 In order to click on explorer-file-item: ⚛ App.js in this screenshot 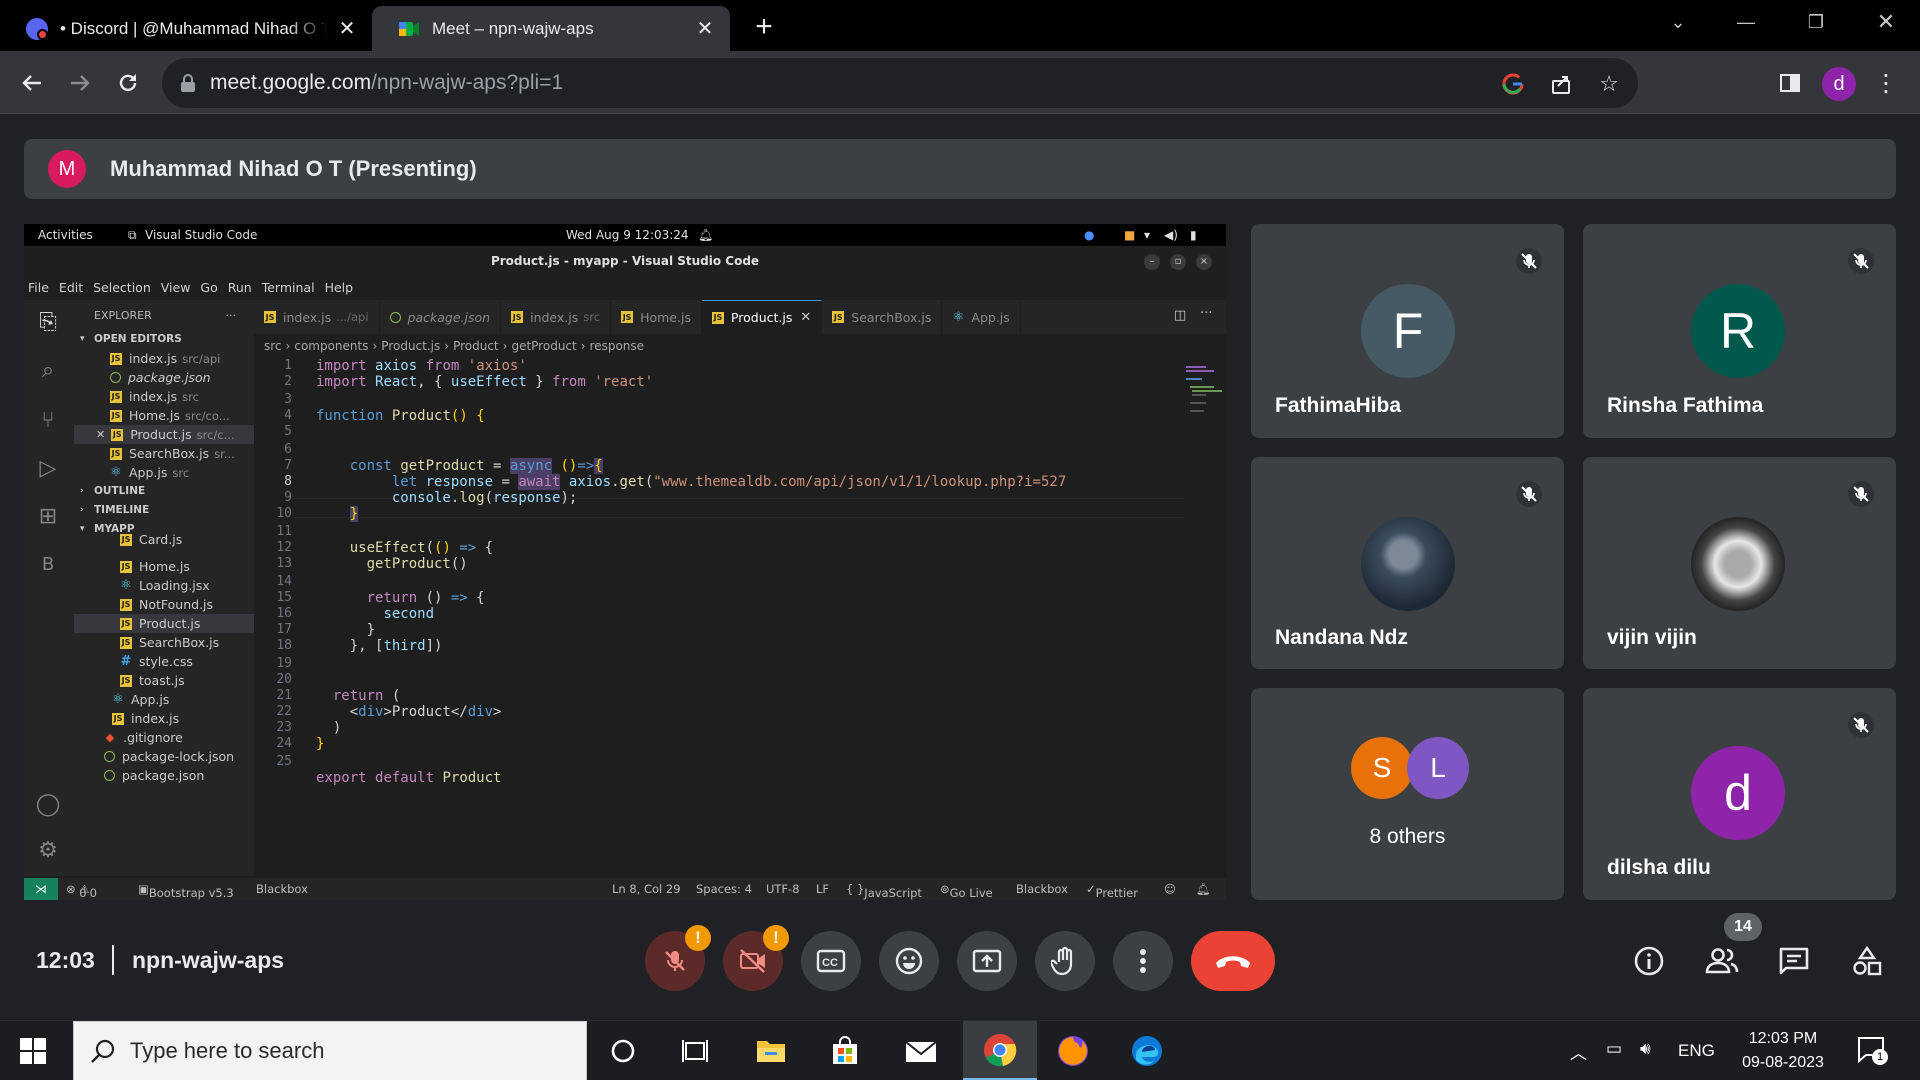, I will do `click(164, 699)`.